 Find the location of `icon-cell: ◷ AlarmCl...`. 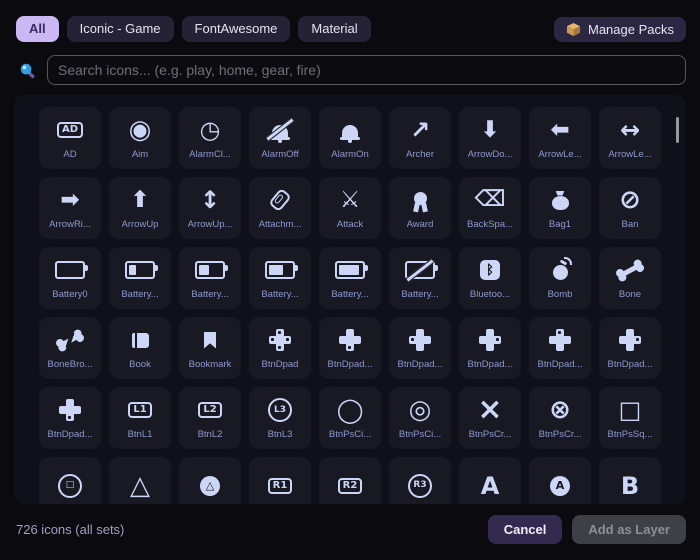

icon-cell: ◷ AlarmCl... is located at coordinates (210, 138).